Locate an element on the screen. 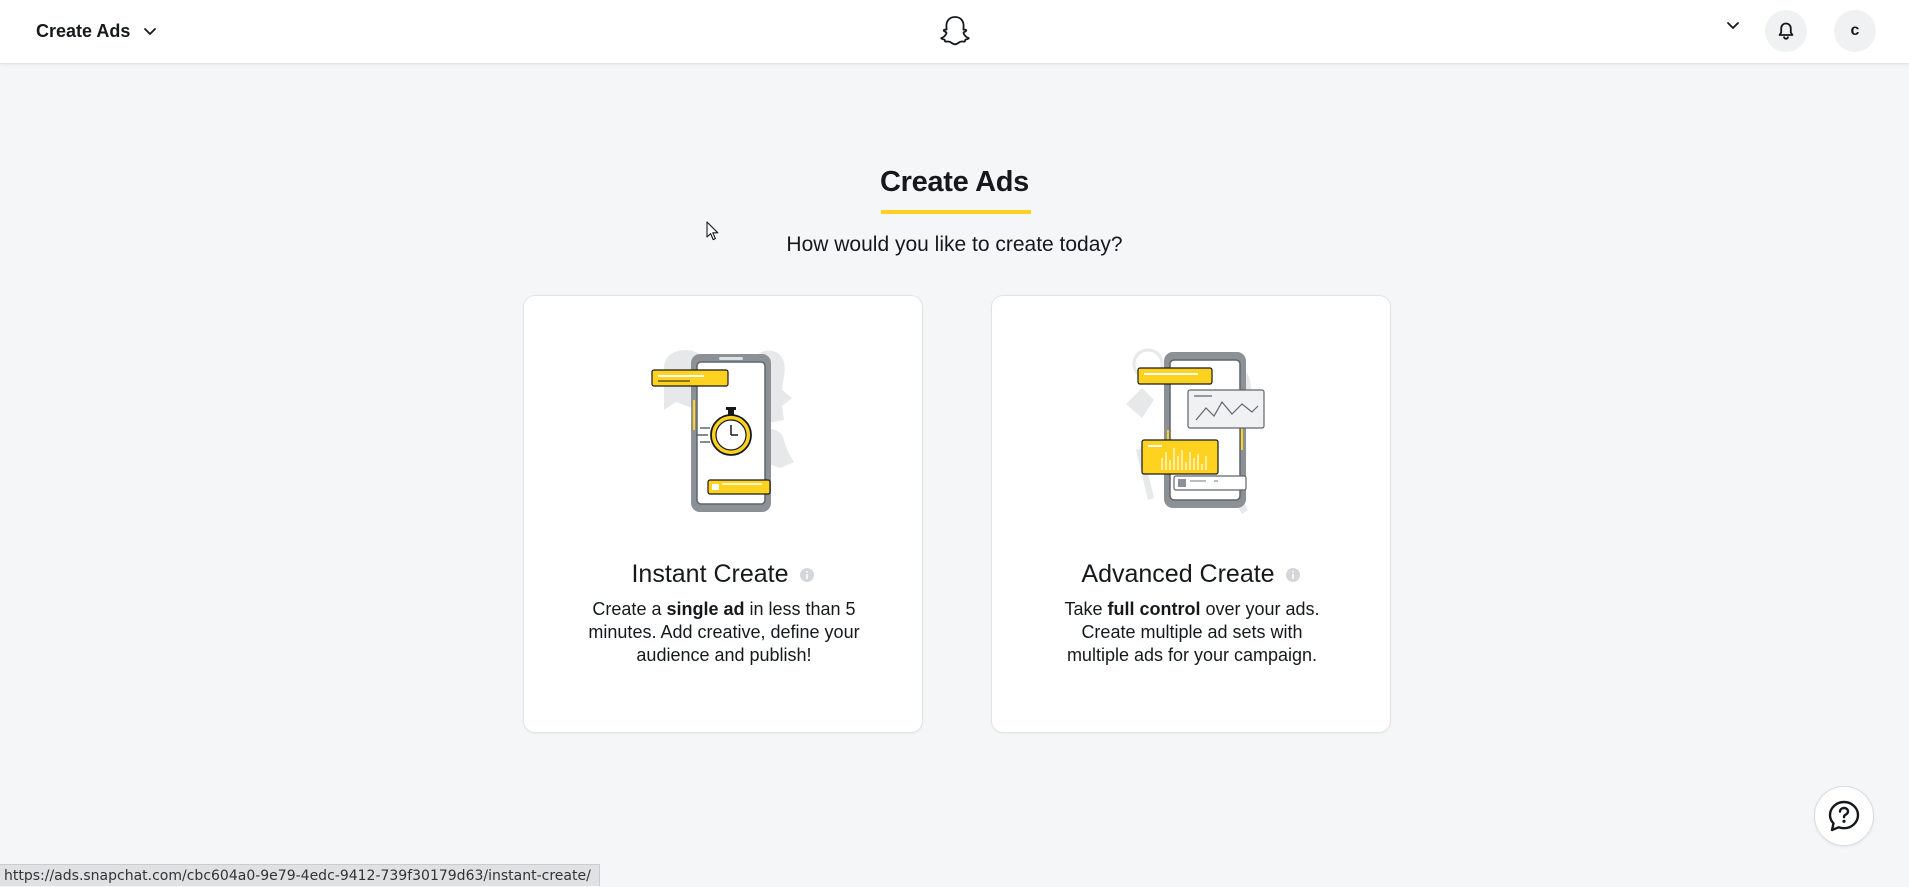  notifications-button is located at coordinates (1786, 31).